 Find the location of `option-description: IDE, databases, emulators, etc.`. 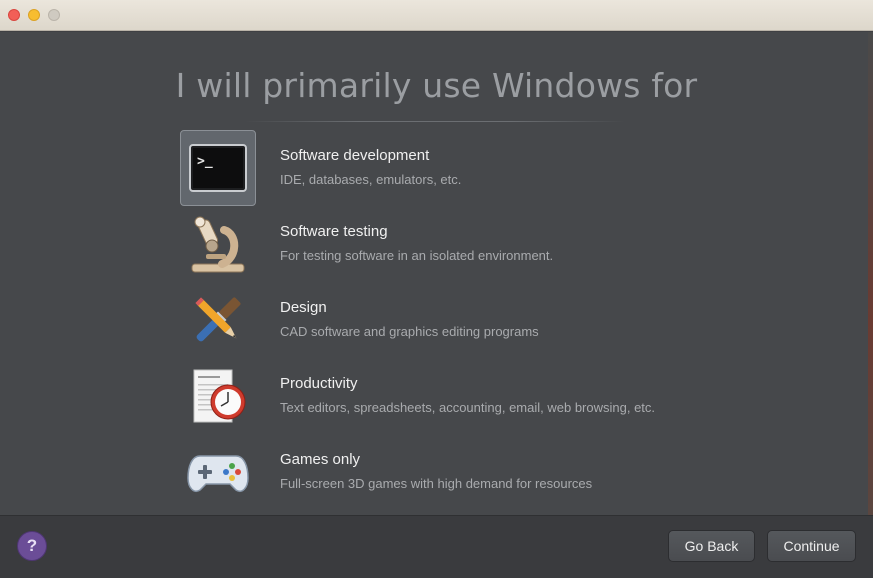

option-description: IDE, databases, emulators, etc. is located at coordinates (371, 179).